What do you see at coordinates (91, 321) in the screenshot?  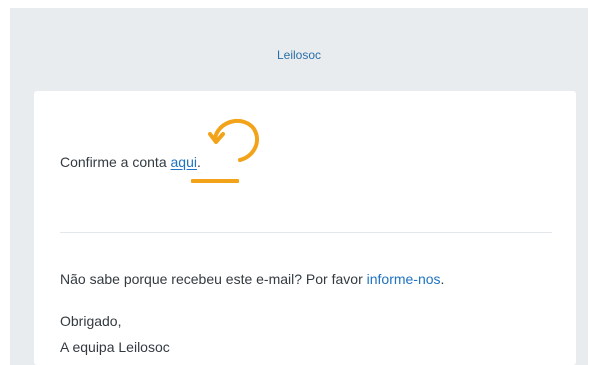 I see `thanks-text: Obrigado,` at bounding box center [91, 321].